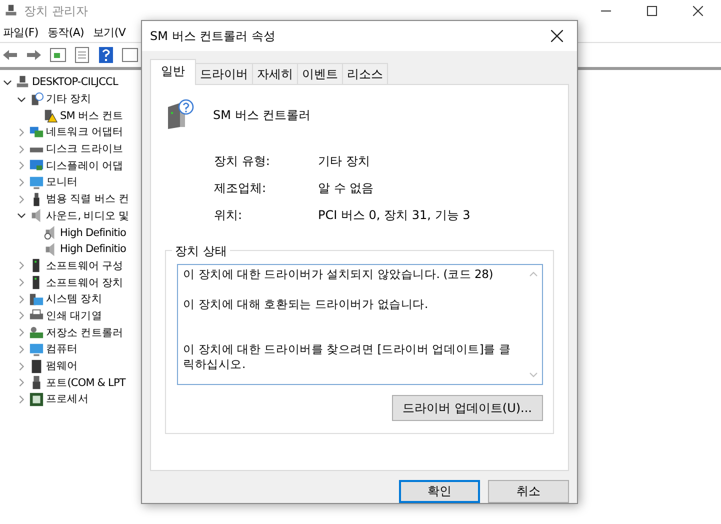 The width and height of the screenshot is (721, 524). Describe the element at coordinates (69, 99) in the screenshot. I see `tree-item: 기타 장치` at that location.